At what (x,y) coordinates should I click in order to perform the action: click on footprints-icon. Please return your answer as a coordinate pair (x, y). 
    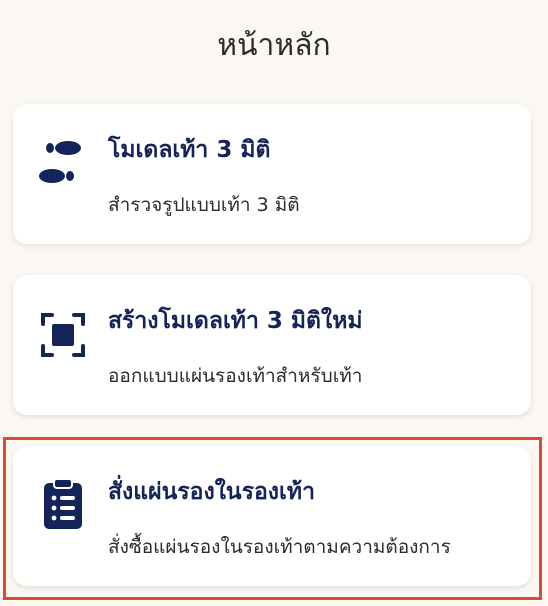
    Looking at the image, I should click on (63, 160).